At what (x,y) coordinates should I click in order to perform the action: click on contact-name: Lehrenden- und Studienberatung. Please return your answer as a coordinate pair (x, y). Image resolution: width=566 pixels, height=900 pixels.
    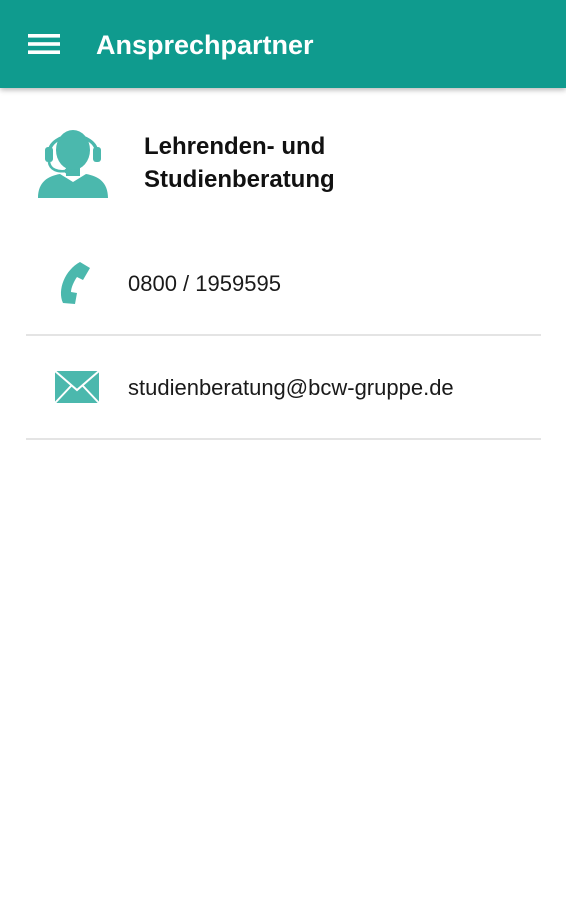
    Looking at the image, I should click on (239, 163).